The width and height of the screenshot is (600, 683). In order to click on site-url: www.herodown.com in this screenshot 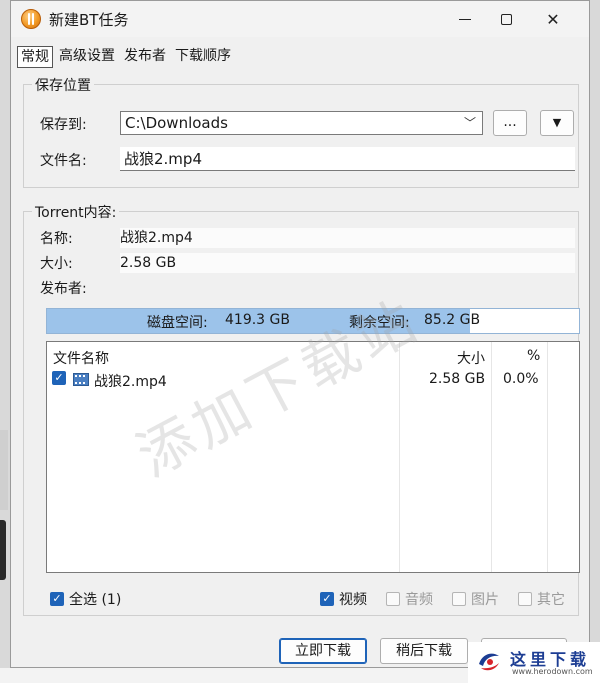, I will do `click(552, 671)`.